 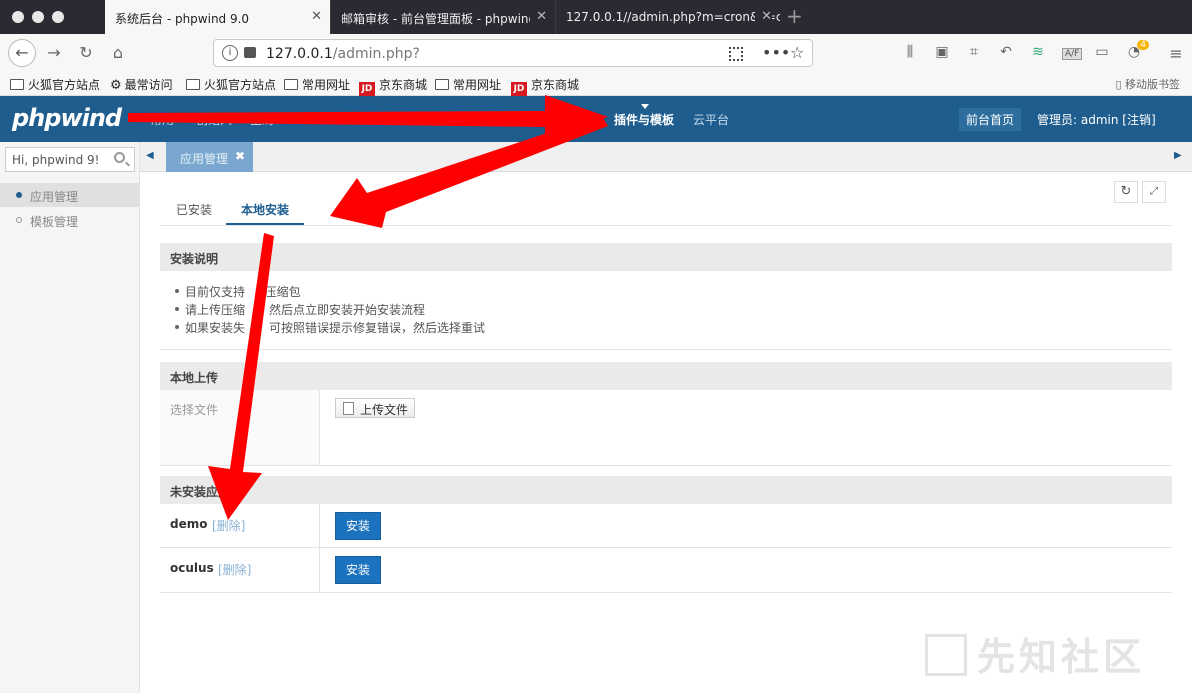 I want to click on scroll-left-icon: ◀, so click(x=150, y=155).